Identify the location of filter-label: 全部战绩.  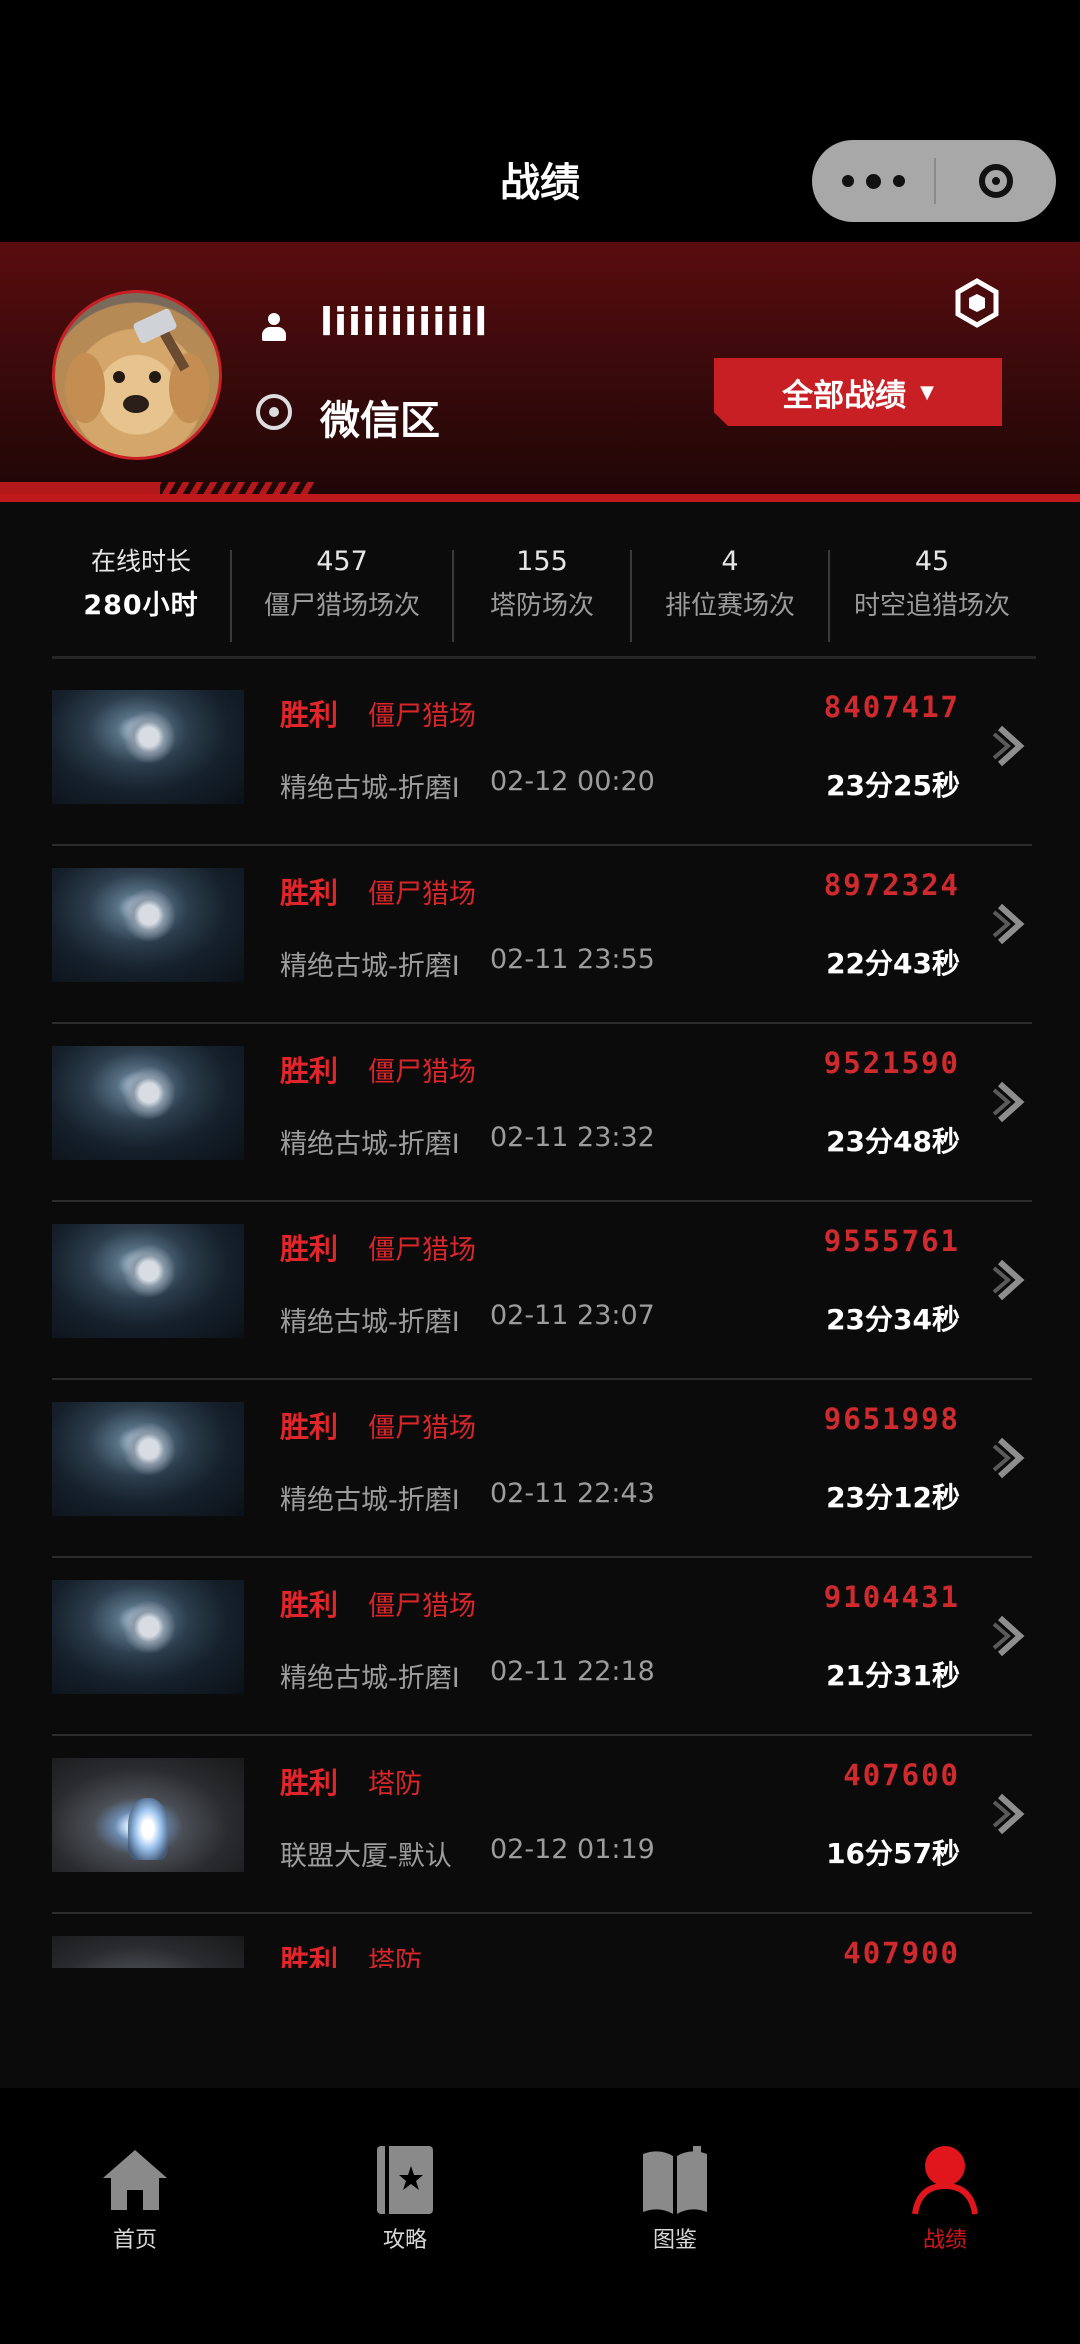
(844, 395).